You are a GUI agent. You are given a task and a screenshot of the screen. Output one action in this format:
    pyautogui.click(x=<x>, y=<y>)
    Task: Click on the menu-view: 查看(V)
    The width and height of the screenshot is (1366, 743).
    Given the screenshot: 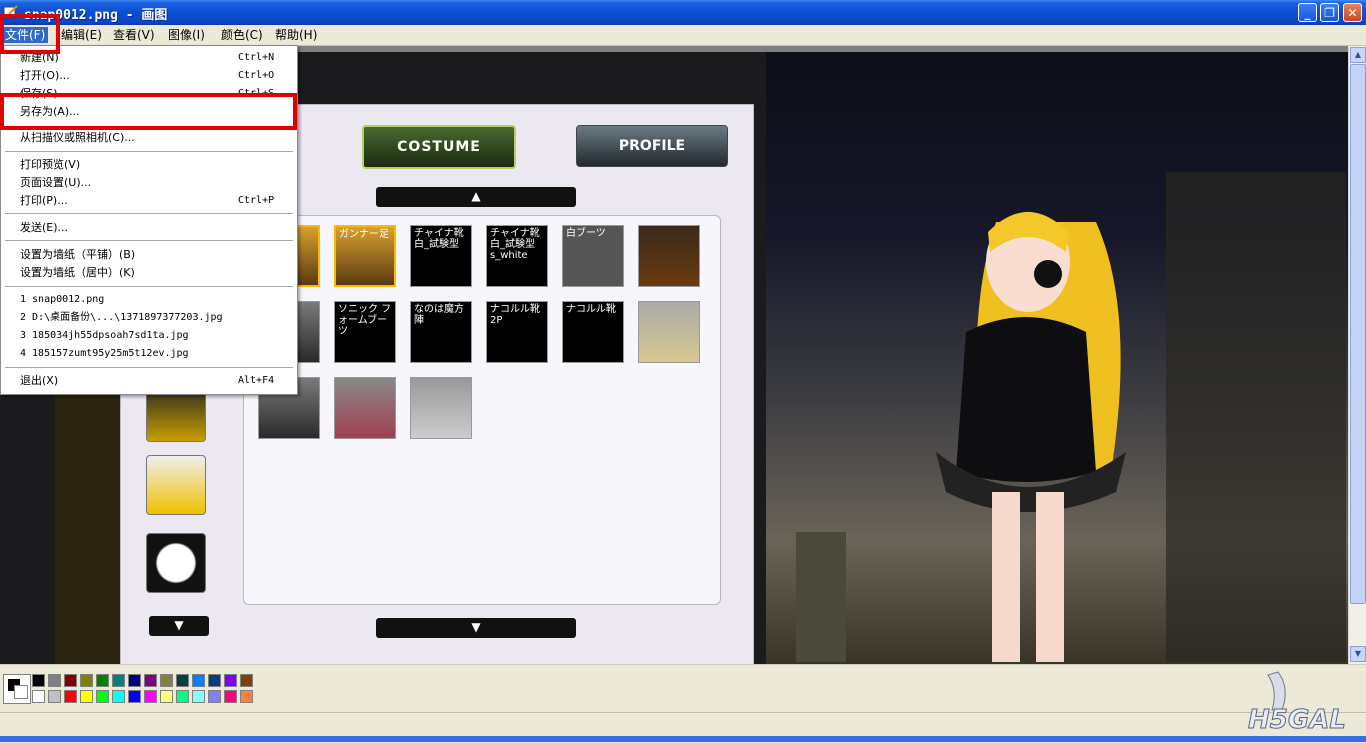 What is the action you would take?
    pyautogui.click(x=134, y=35)
    